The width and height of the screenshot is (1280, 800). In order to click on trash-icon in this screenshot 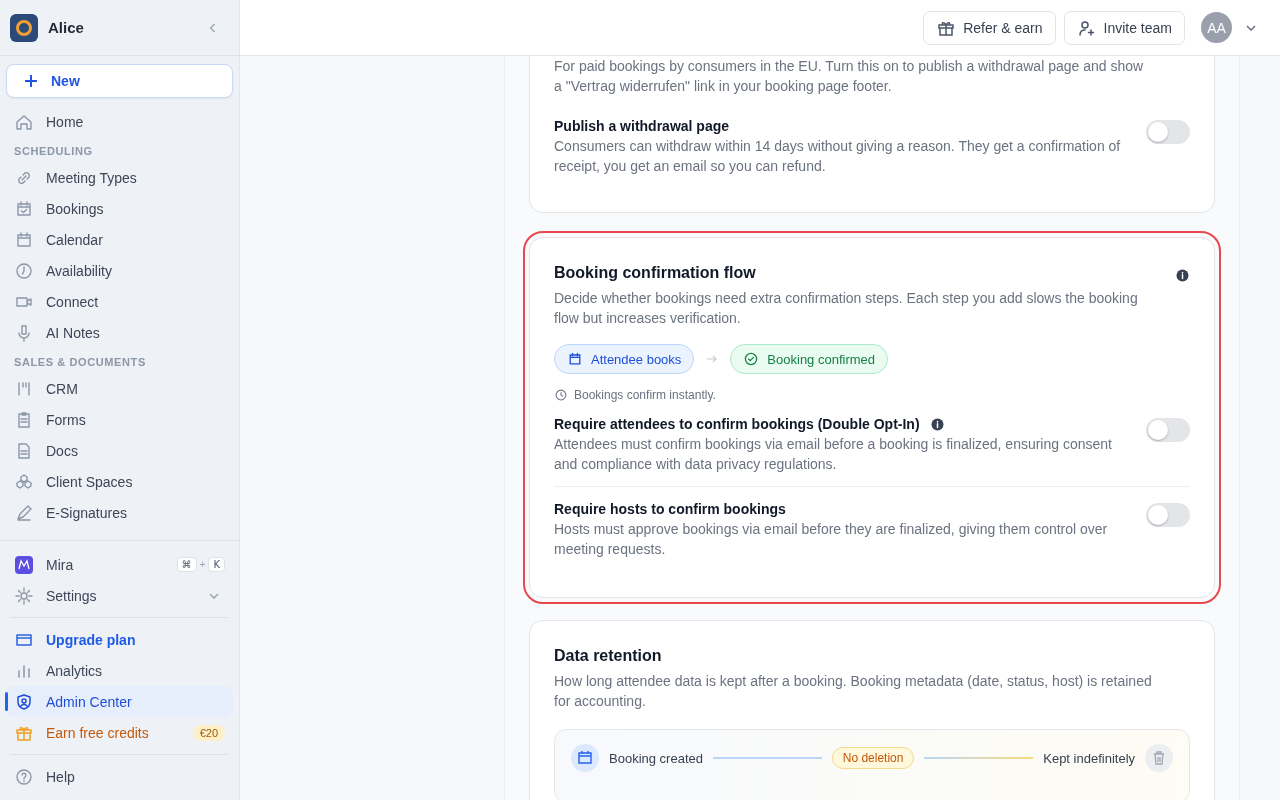, I will do `click(1159, 758)`.